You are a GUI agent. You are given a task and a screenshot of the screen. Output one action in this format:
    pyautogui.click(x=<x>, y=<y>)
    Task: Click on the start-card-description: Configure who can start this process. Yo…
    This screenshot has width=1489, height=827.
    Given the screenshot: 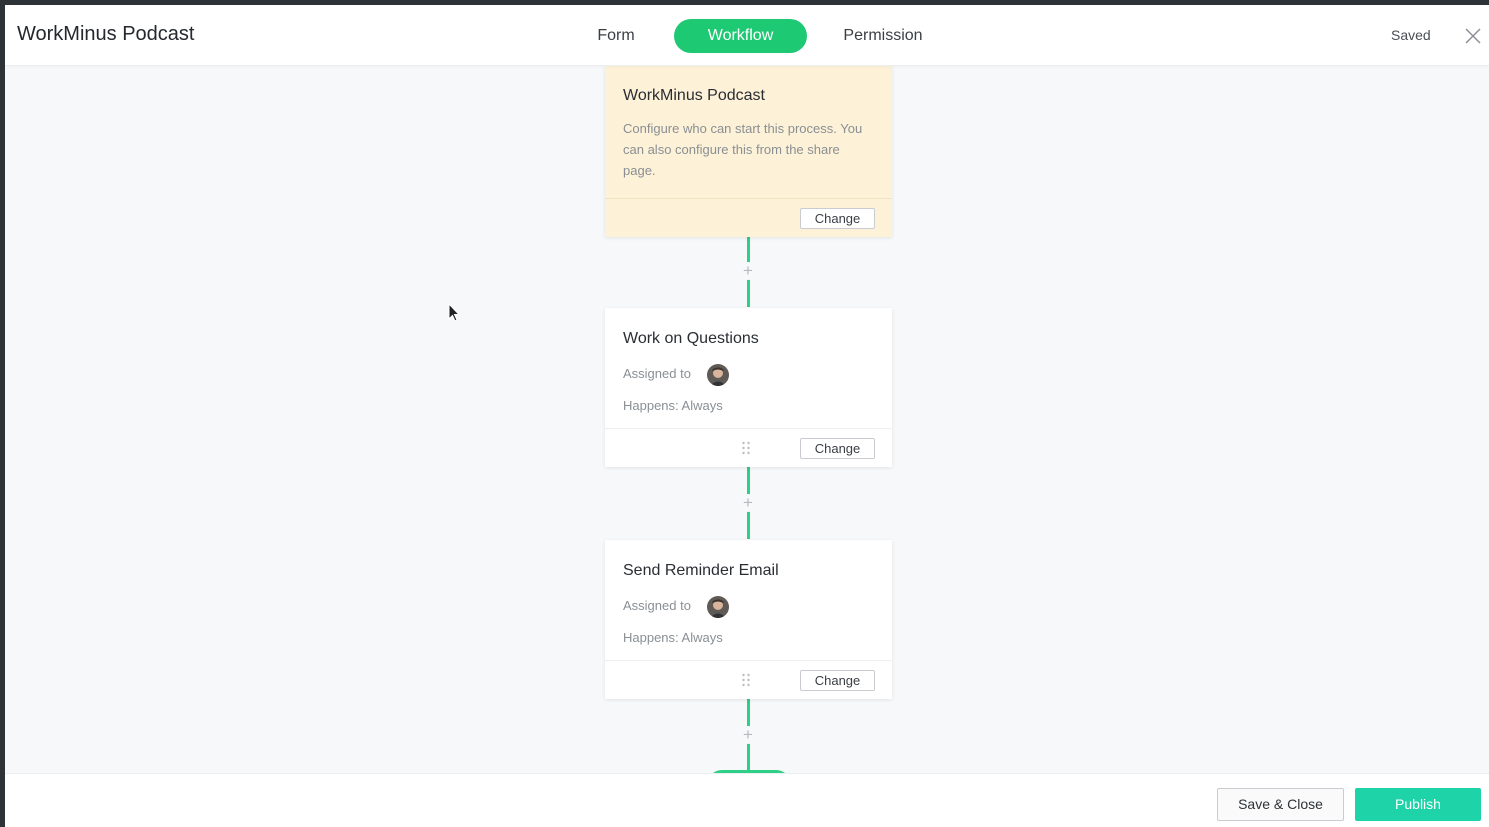 What is the action you would take?
    pyautogui.click(x=743, y=149)
    